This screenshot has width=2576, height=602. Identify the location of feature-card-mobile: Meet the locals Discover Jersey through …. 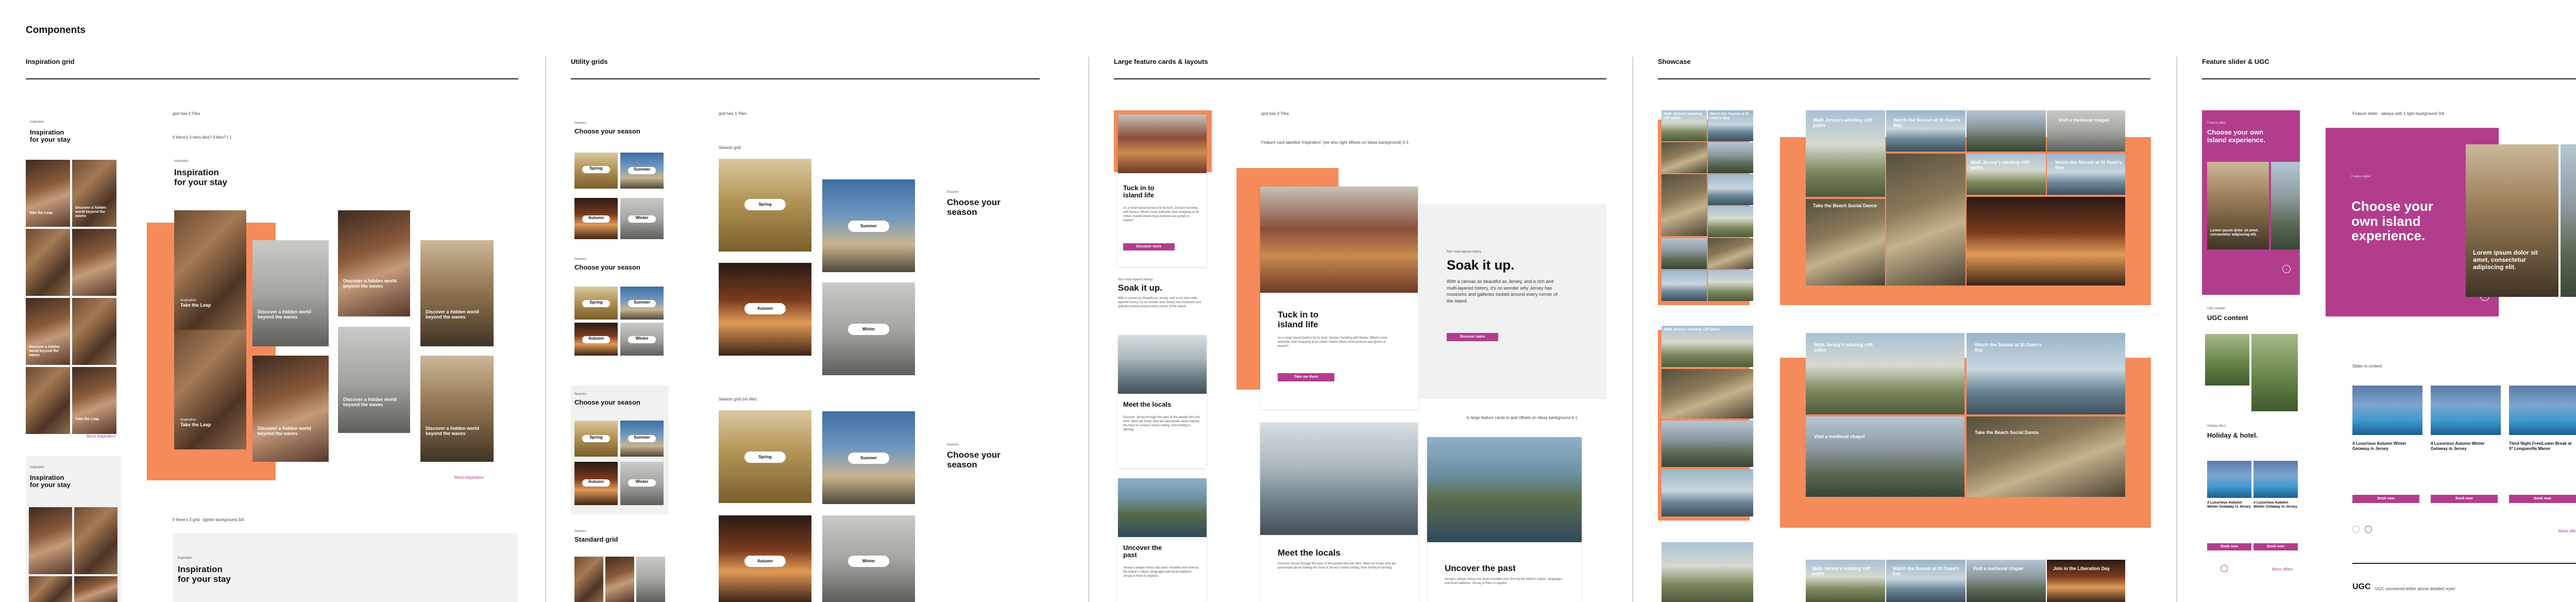
(1162, 401).